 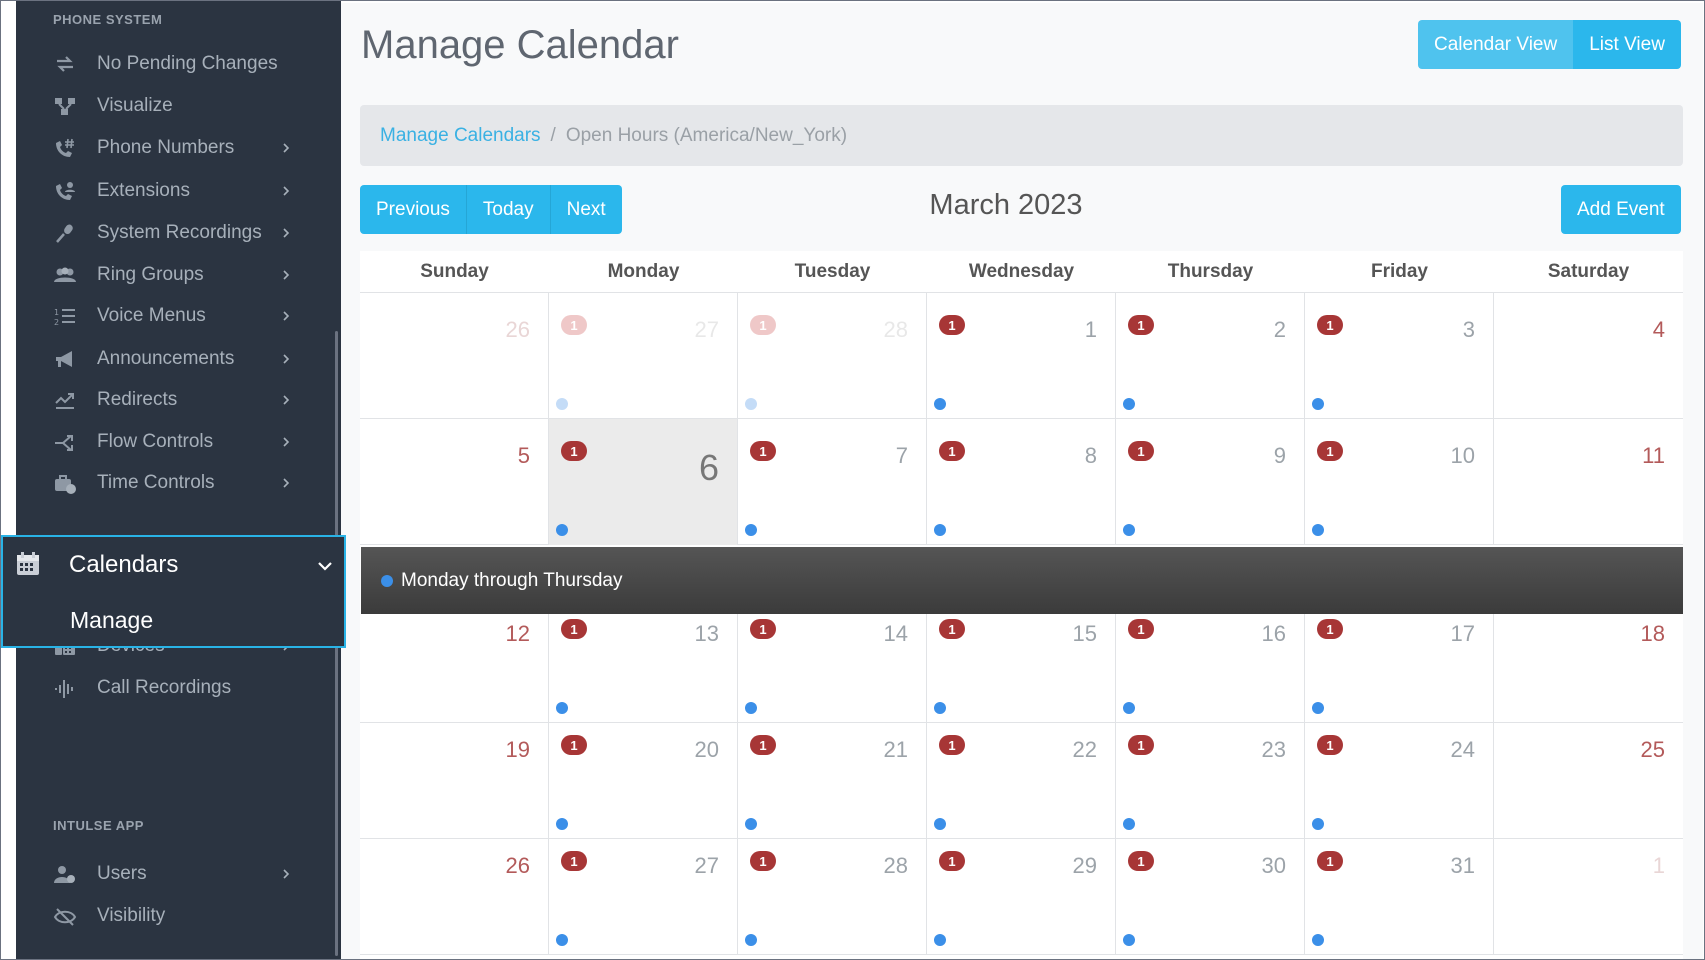 I want to click on calendar-day-cell: 21 1, so click(x=832, y=776).